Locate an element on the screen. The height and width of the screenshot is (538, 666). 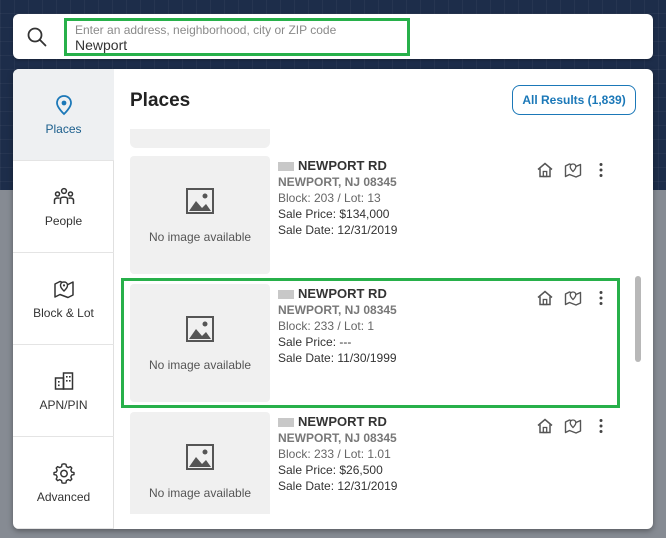
search-icon is located at coordinates (37, 37).